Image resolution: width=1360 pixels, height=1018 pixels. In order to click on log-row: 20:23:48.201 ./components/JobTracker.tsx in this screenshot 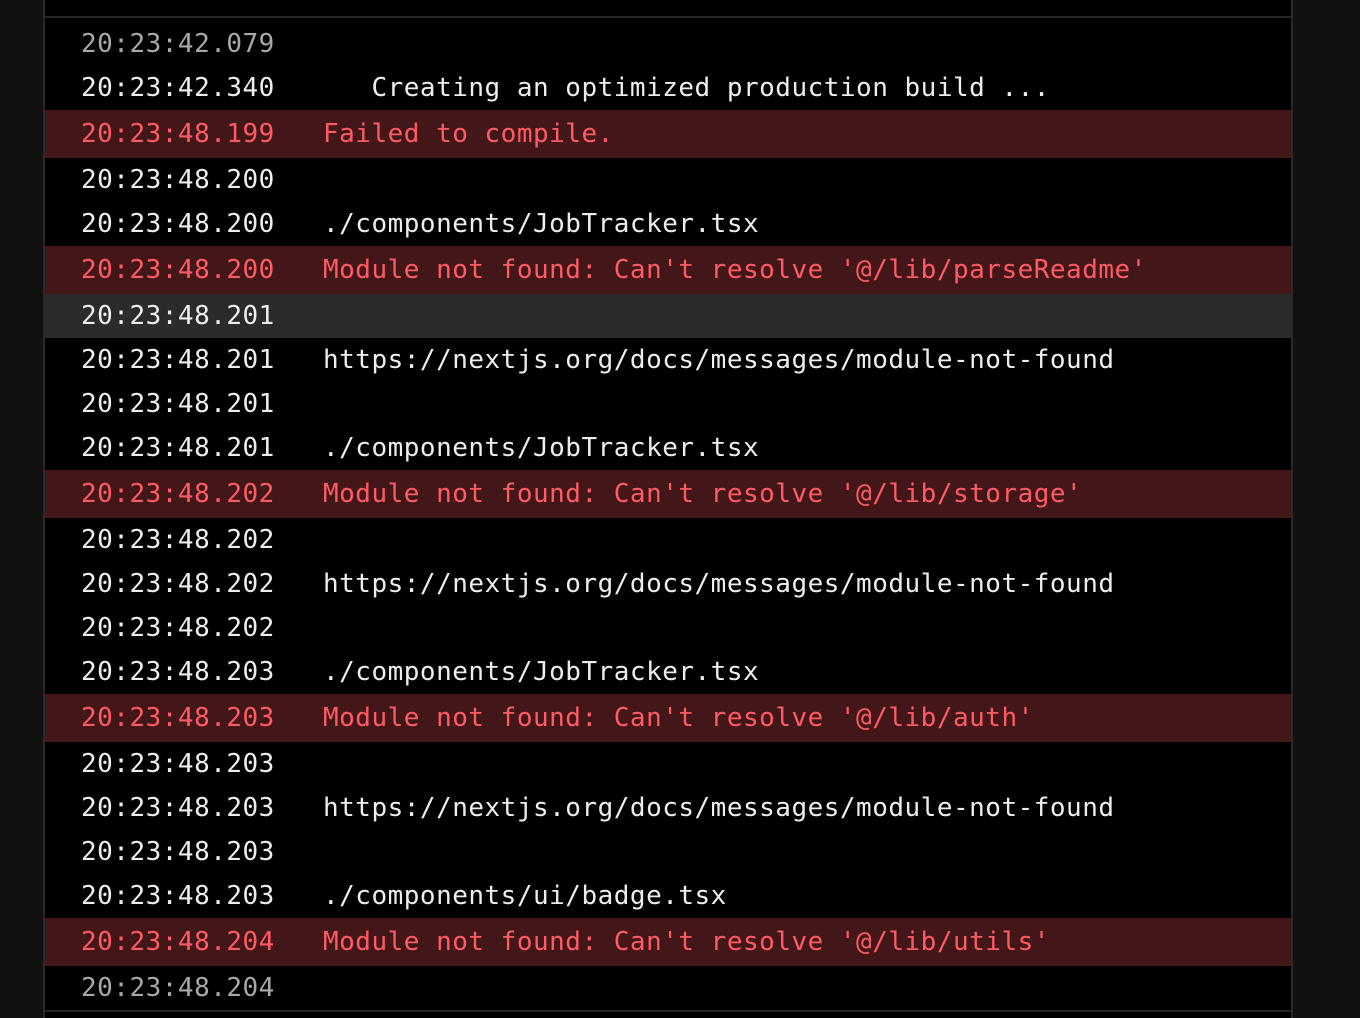, I will do `click(668, 448)`.